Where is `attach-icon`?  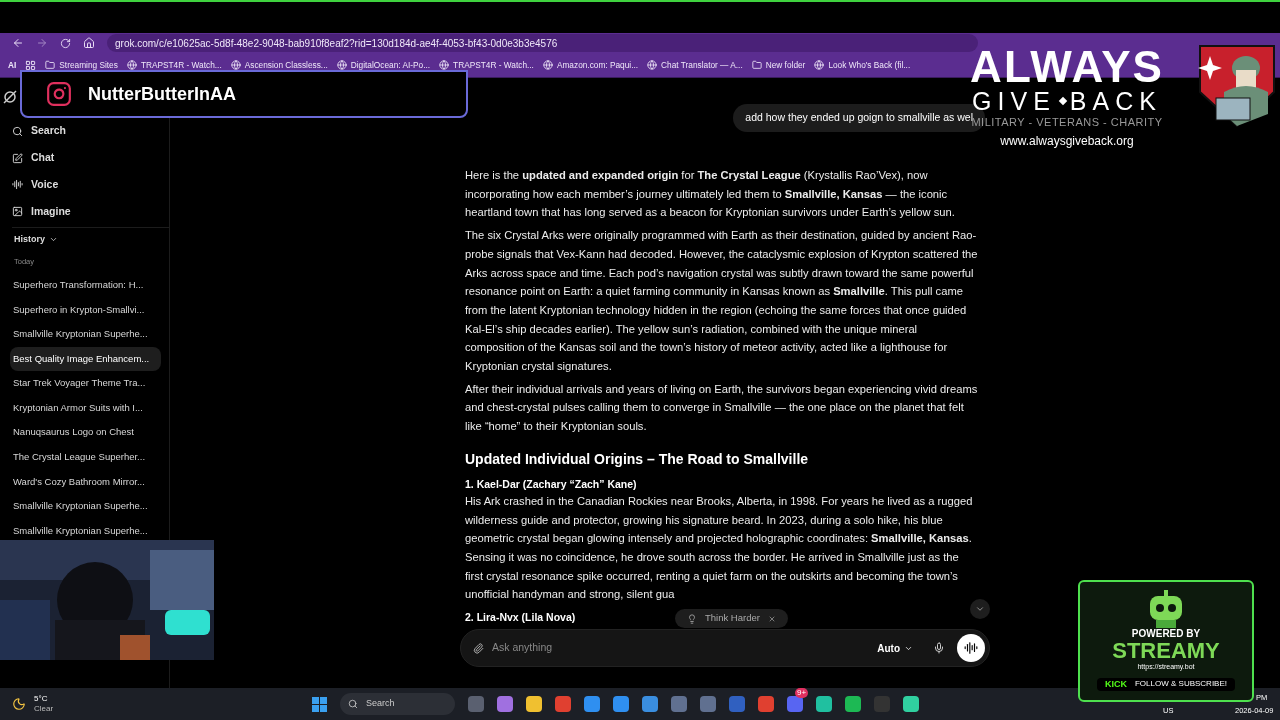
attach-icon is located at coordinates (478, 648).